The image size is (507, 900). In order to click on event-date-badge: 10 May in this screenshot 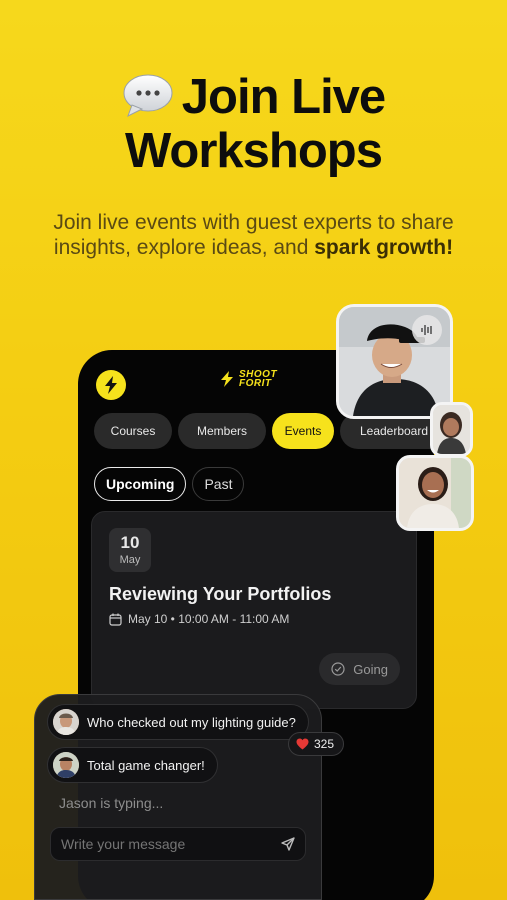, I will do `click(130, 550)`.